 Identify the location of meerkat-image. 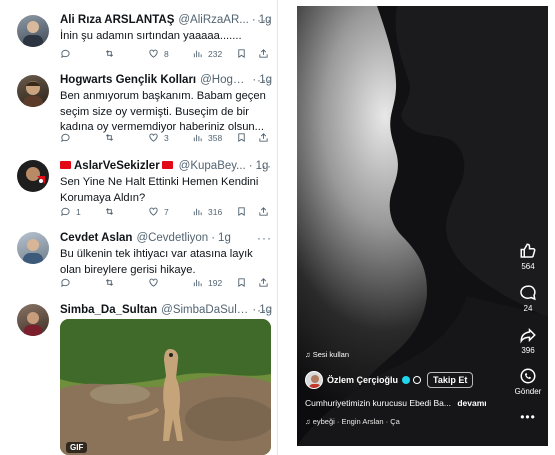
(165, 387).